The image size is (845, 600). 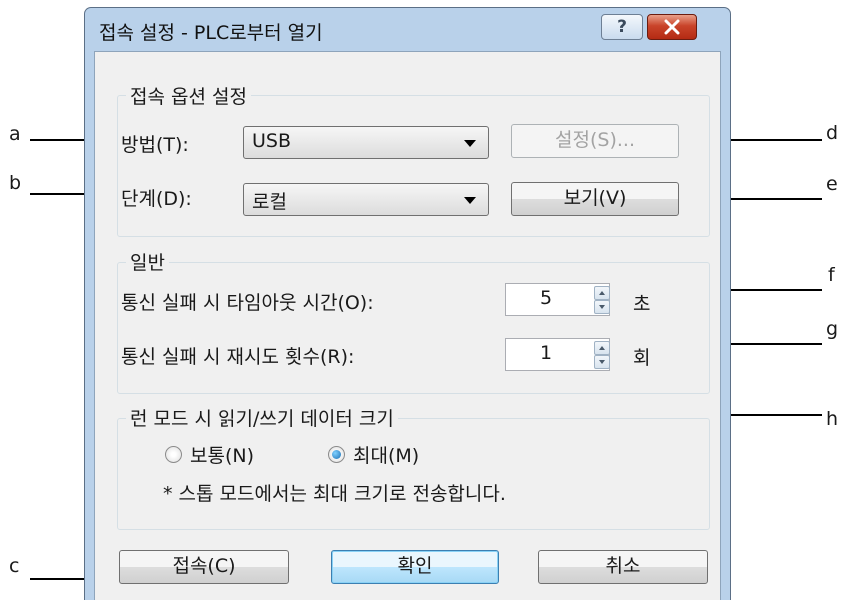 I want to click on callout-label-f: f, so click(x=831, y=275).